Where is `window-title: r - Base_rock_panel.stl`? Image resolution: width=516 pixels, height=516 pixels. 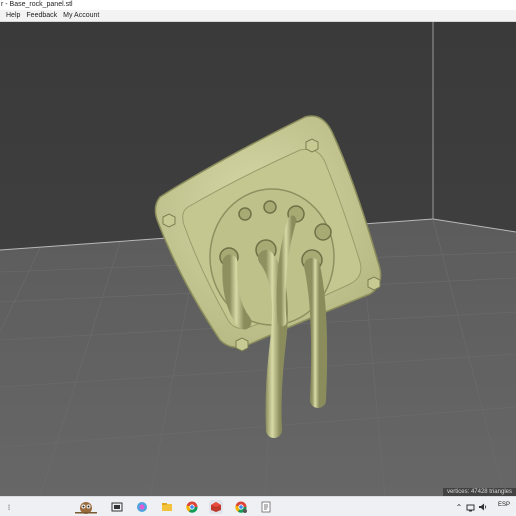
window-title: r - Base_rock_panel.stl is located at coordinates (37, 4).